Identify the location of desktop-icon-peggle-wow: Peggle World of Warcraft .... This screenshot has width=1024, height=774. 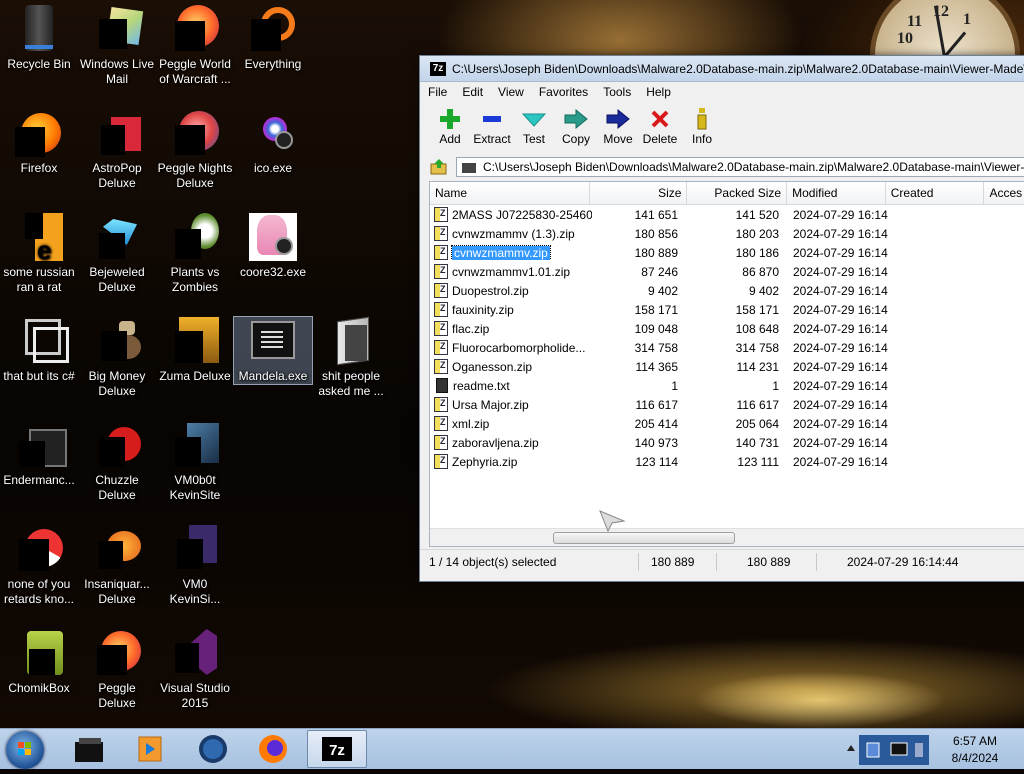
(195, 46).